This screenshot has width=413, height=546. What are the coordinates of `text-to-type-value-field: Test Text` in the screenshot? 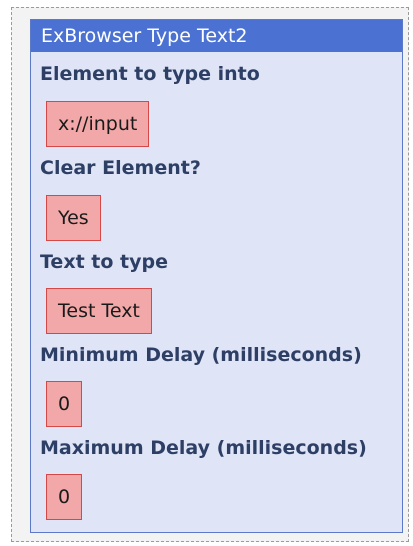 It's located at (99, 311).